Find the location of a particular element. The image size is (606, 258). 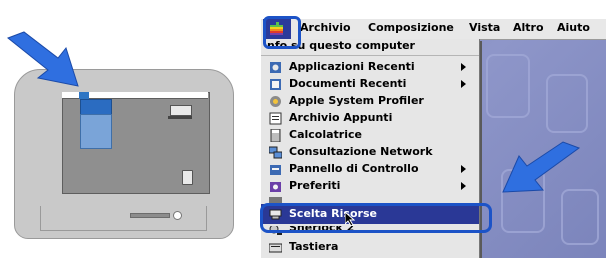

menu-item-keyboard: Tastiera is located at coordinates (370, 247).